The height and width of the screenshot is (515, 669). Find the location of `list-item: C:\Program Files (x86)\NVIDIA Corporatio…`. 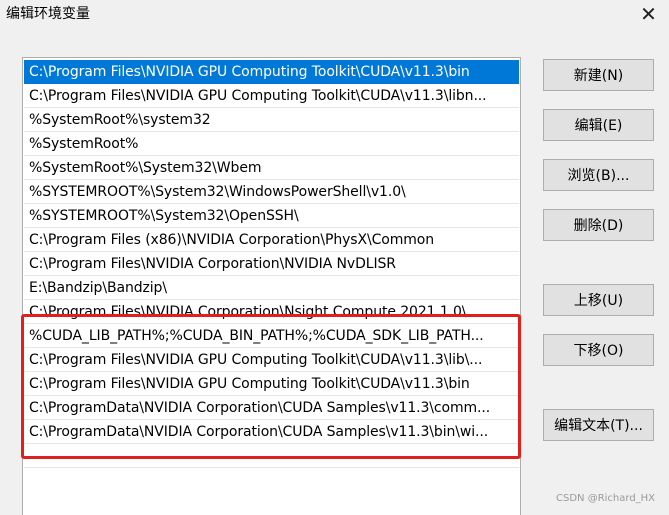

list-item: C:\Program Files (x86)\NVIDIA Corporatio… is located at coordinates (271, 240).